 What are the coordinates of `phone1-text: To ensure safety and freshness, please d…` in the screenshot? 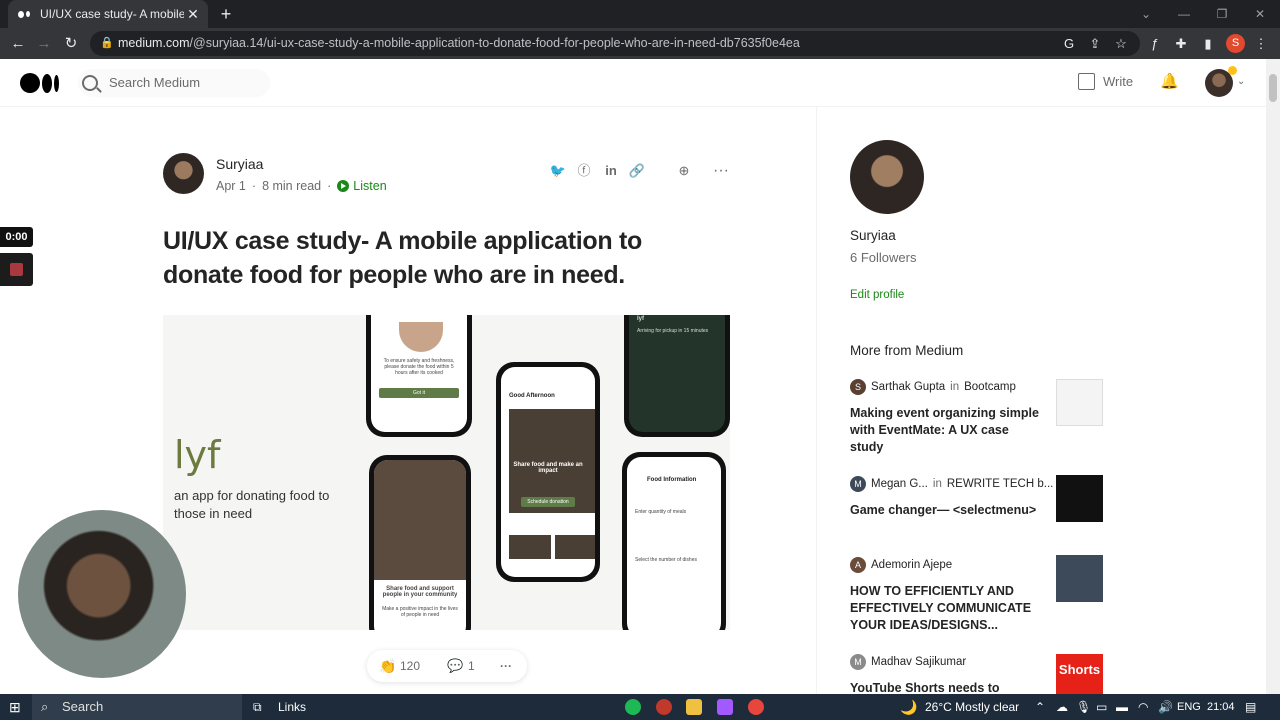 It's located at (419, 367).